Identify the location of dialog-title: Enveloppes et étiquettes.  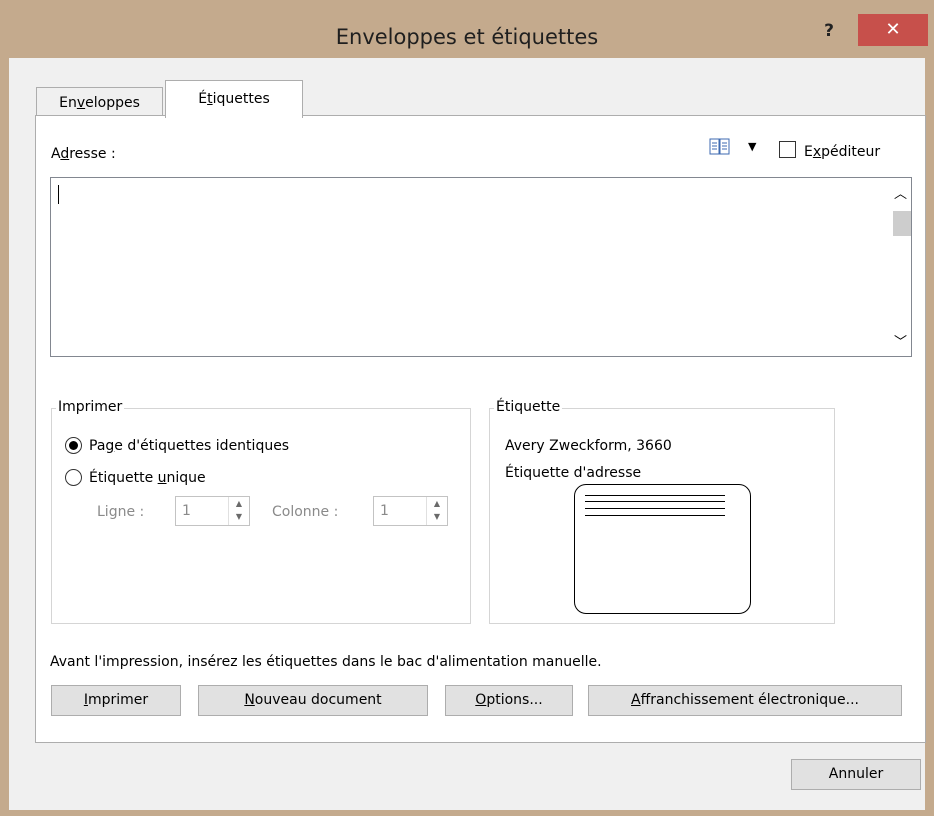
(467, 37).